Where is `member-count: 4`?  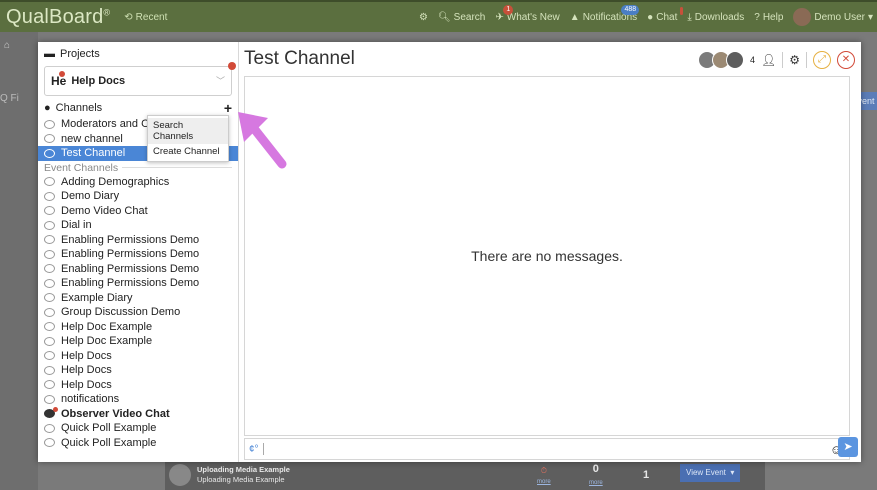 member-count: 4 is located at coordinates (752, 60).